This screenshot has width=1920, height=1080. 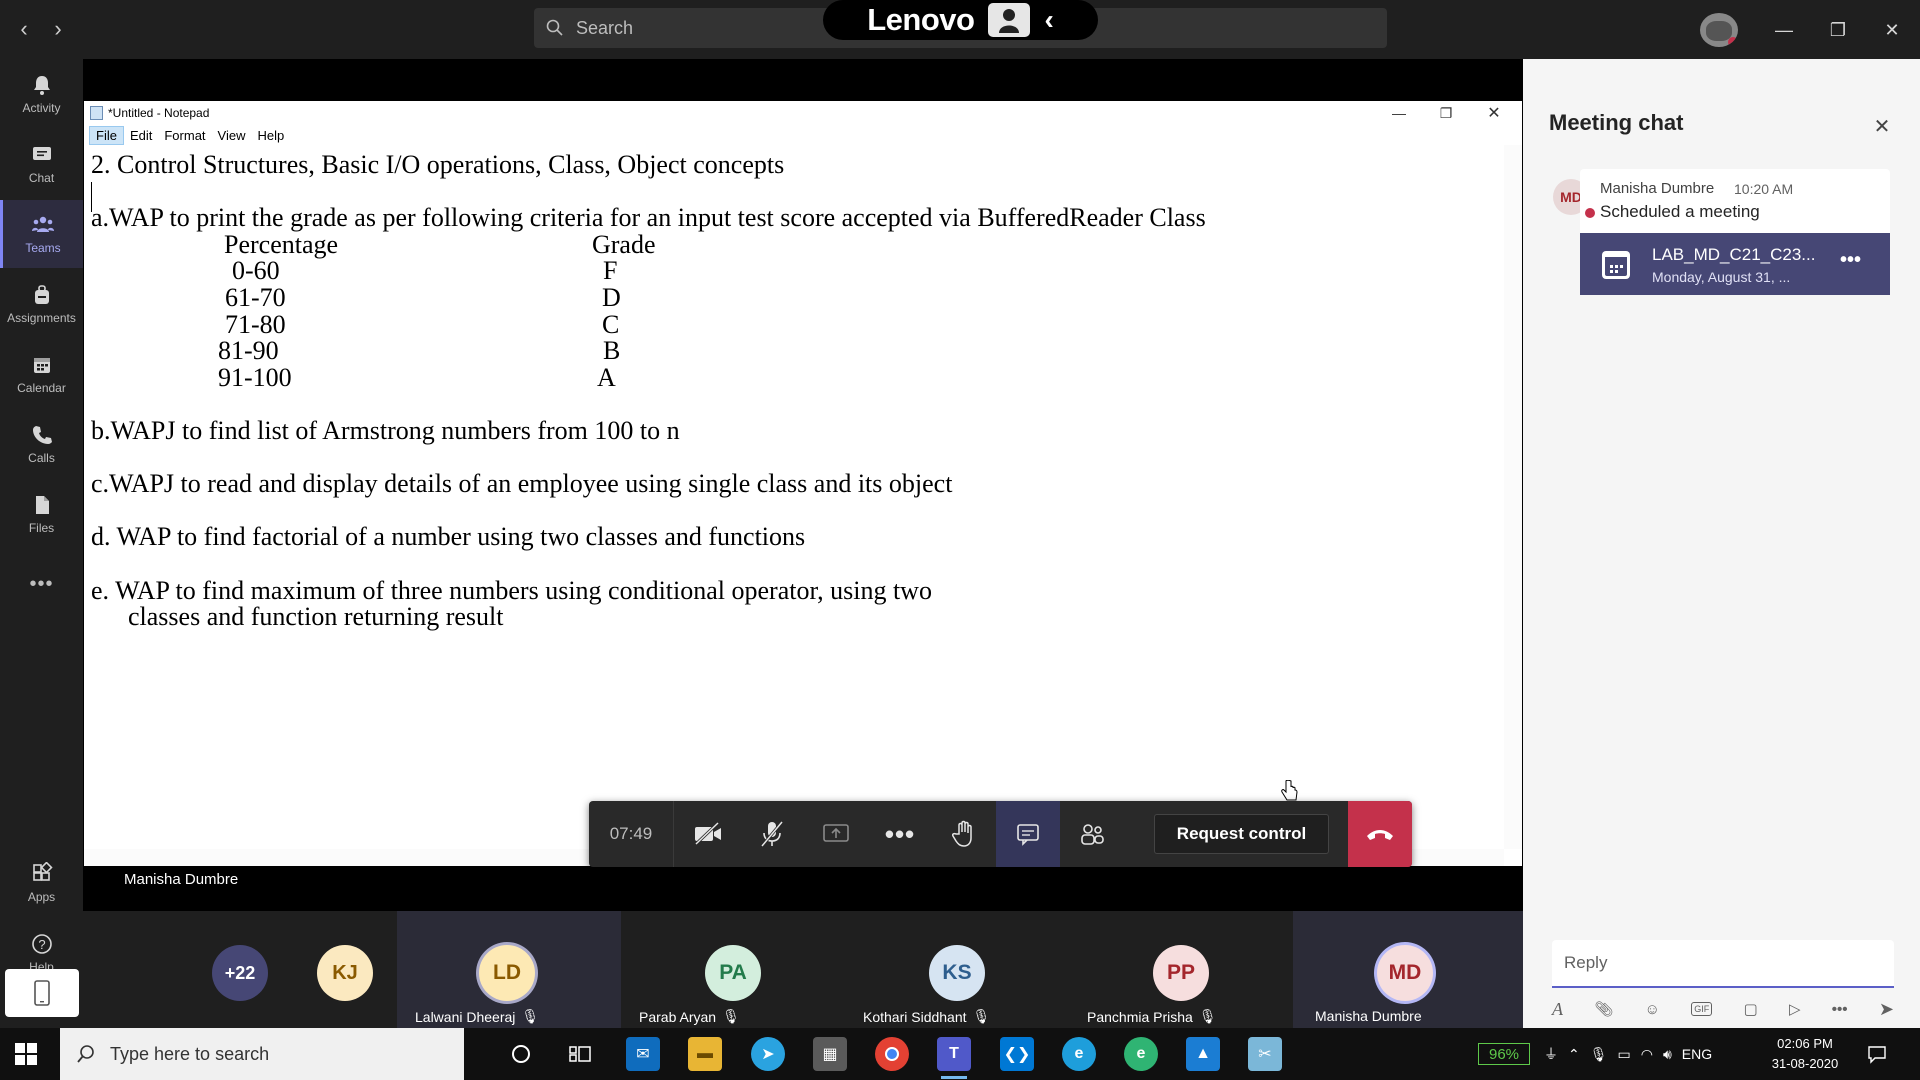 What do you see at coordinates (1795, 1009) in the screenshot?
I see `meet-now-icon: ▷` at bounding box center [1795, 1009].